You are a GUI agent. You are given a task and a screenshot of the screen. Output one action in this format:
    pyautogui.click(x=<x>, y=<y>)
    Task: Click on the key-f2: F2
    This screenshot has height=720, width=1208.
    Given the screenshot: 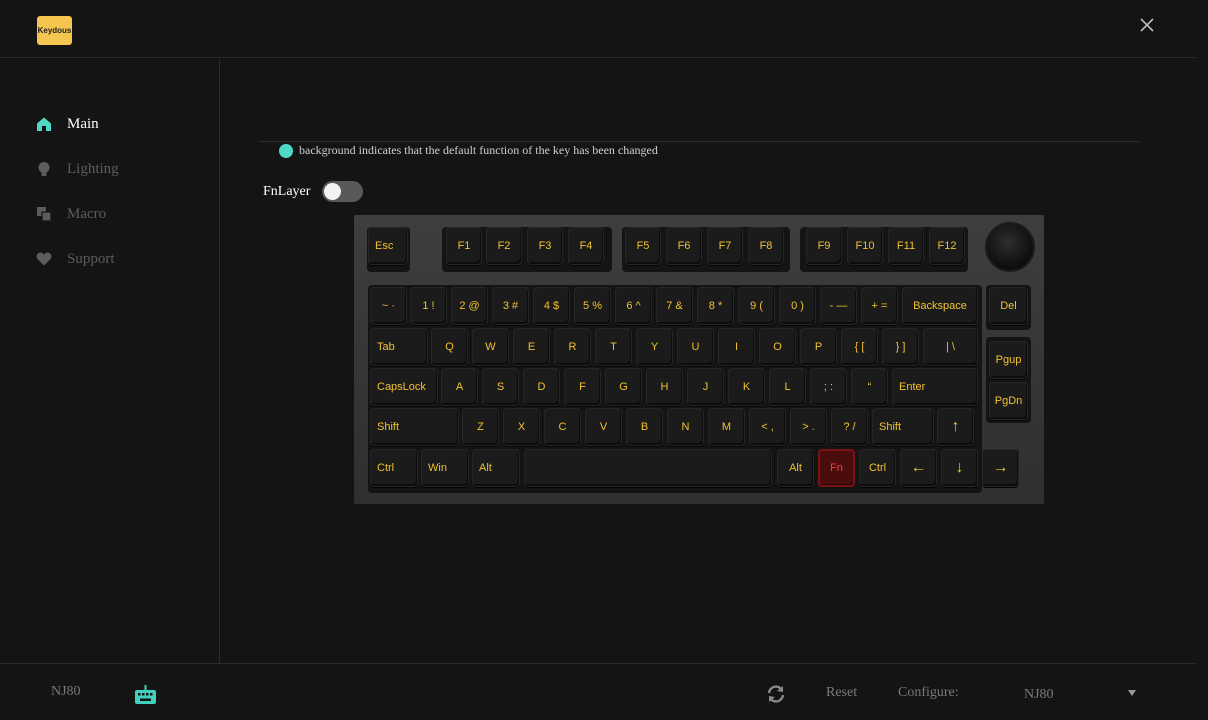 What is the action you would take?
    pyautogui.click(x=504, y=246)
    